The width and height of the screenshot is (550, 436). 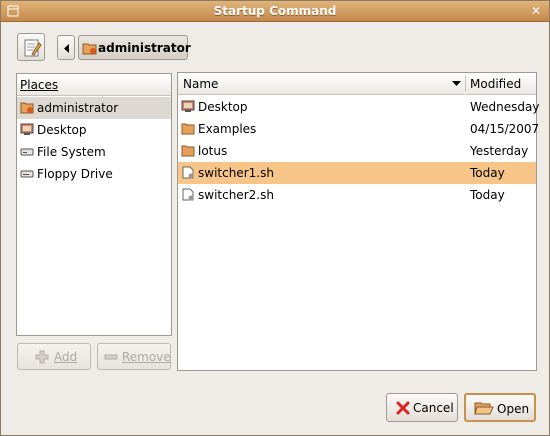 I want to click on places-item-label: File System, so click(x=71, y=152).